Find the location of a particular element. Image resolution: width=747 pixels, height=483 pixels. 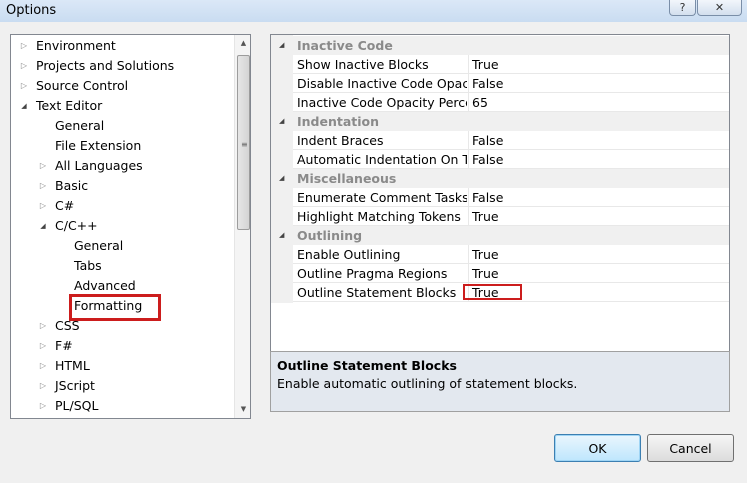

tree-item-label: PL/SQL is located at coordinates (77, 405).